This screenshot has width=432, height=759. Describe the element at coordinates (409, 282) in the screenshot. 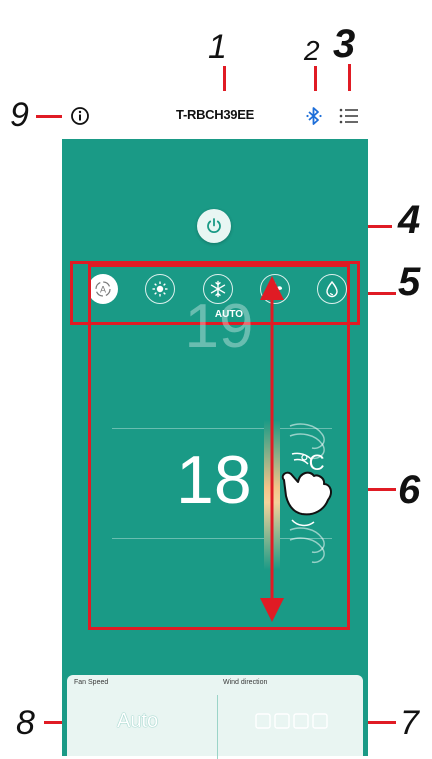

I see `callout-5: 5` at that location.